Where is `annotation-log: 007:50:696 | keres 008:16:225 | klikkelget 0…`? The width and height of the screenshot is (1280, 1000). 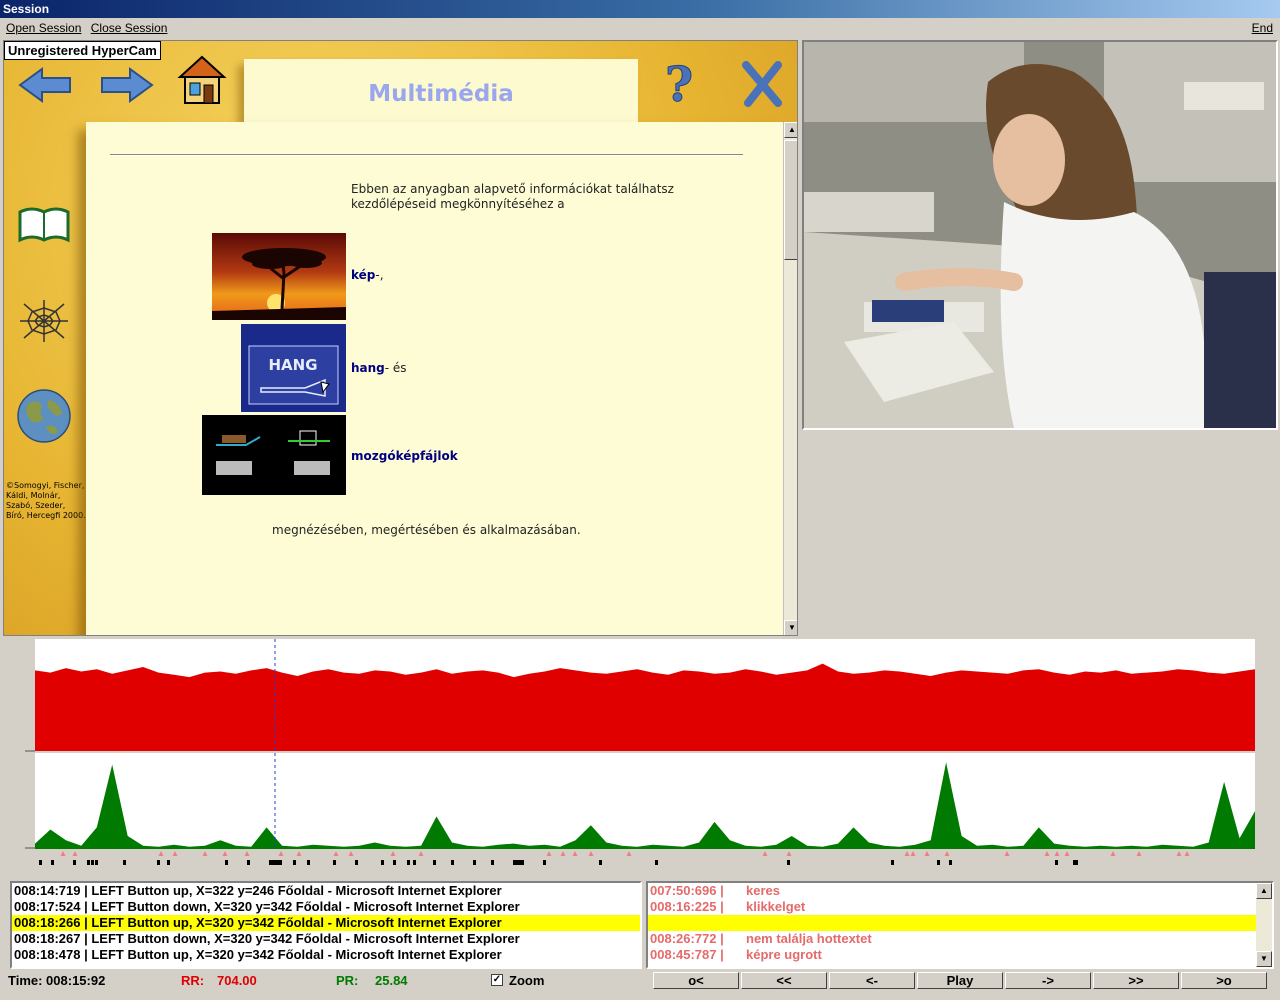
annotation-log: 007:50:696 | keres 008:16:225 | klikkelget 0… is located at coordinates (960, 925).